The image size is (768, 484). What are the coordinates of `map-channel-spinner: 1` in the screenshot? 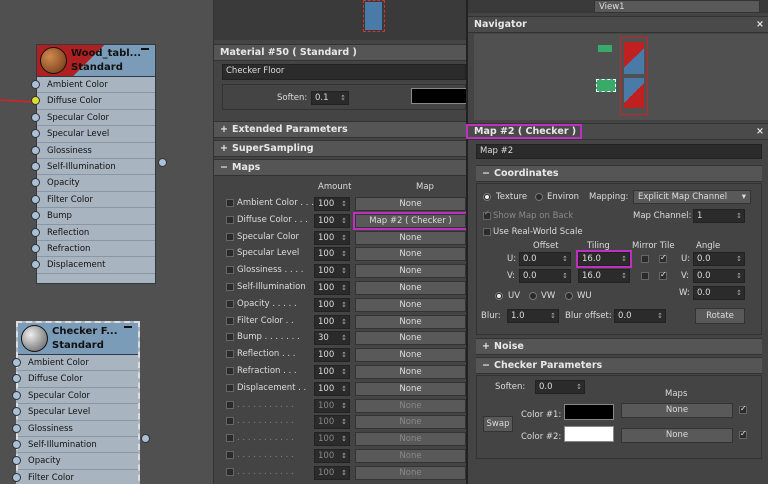 It's located at (719, 216).